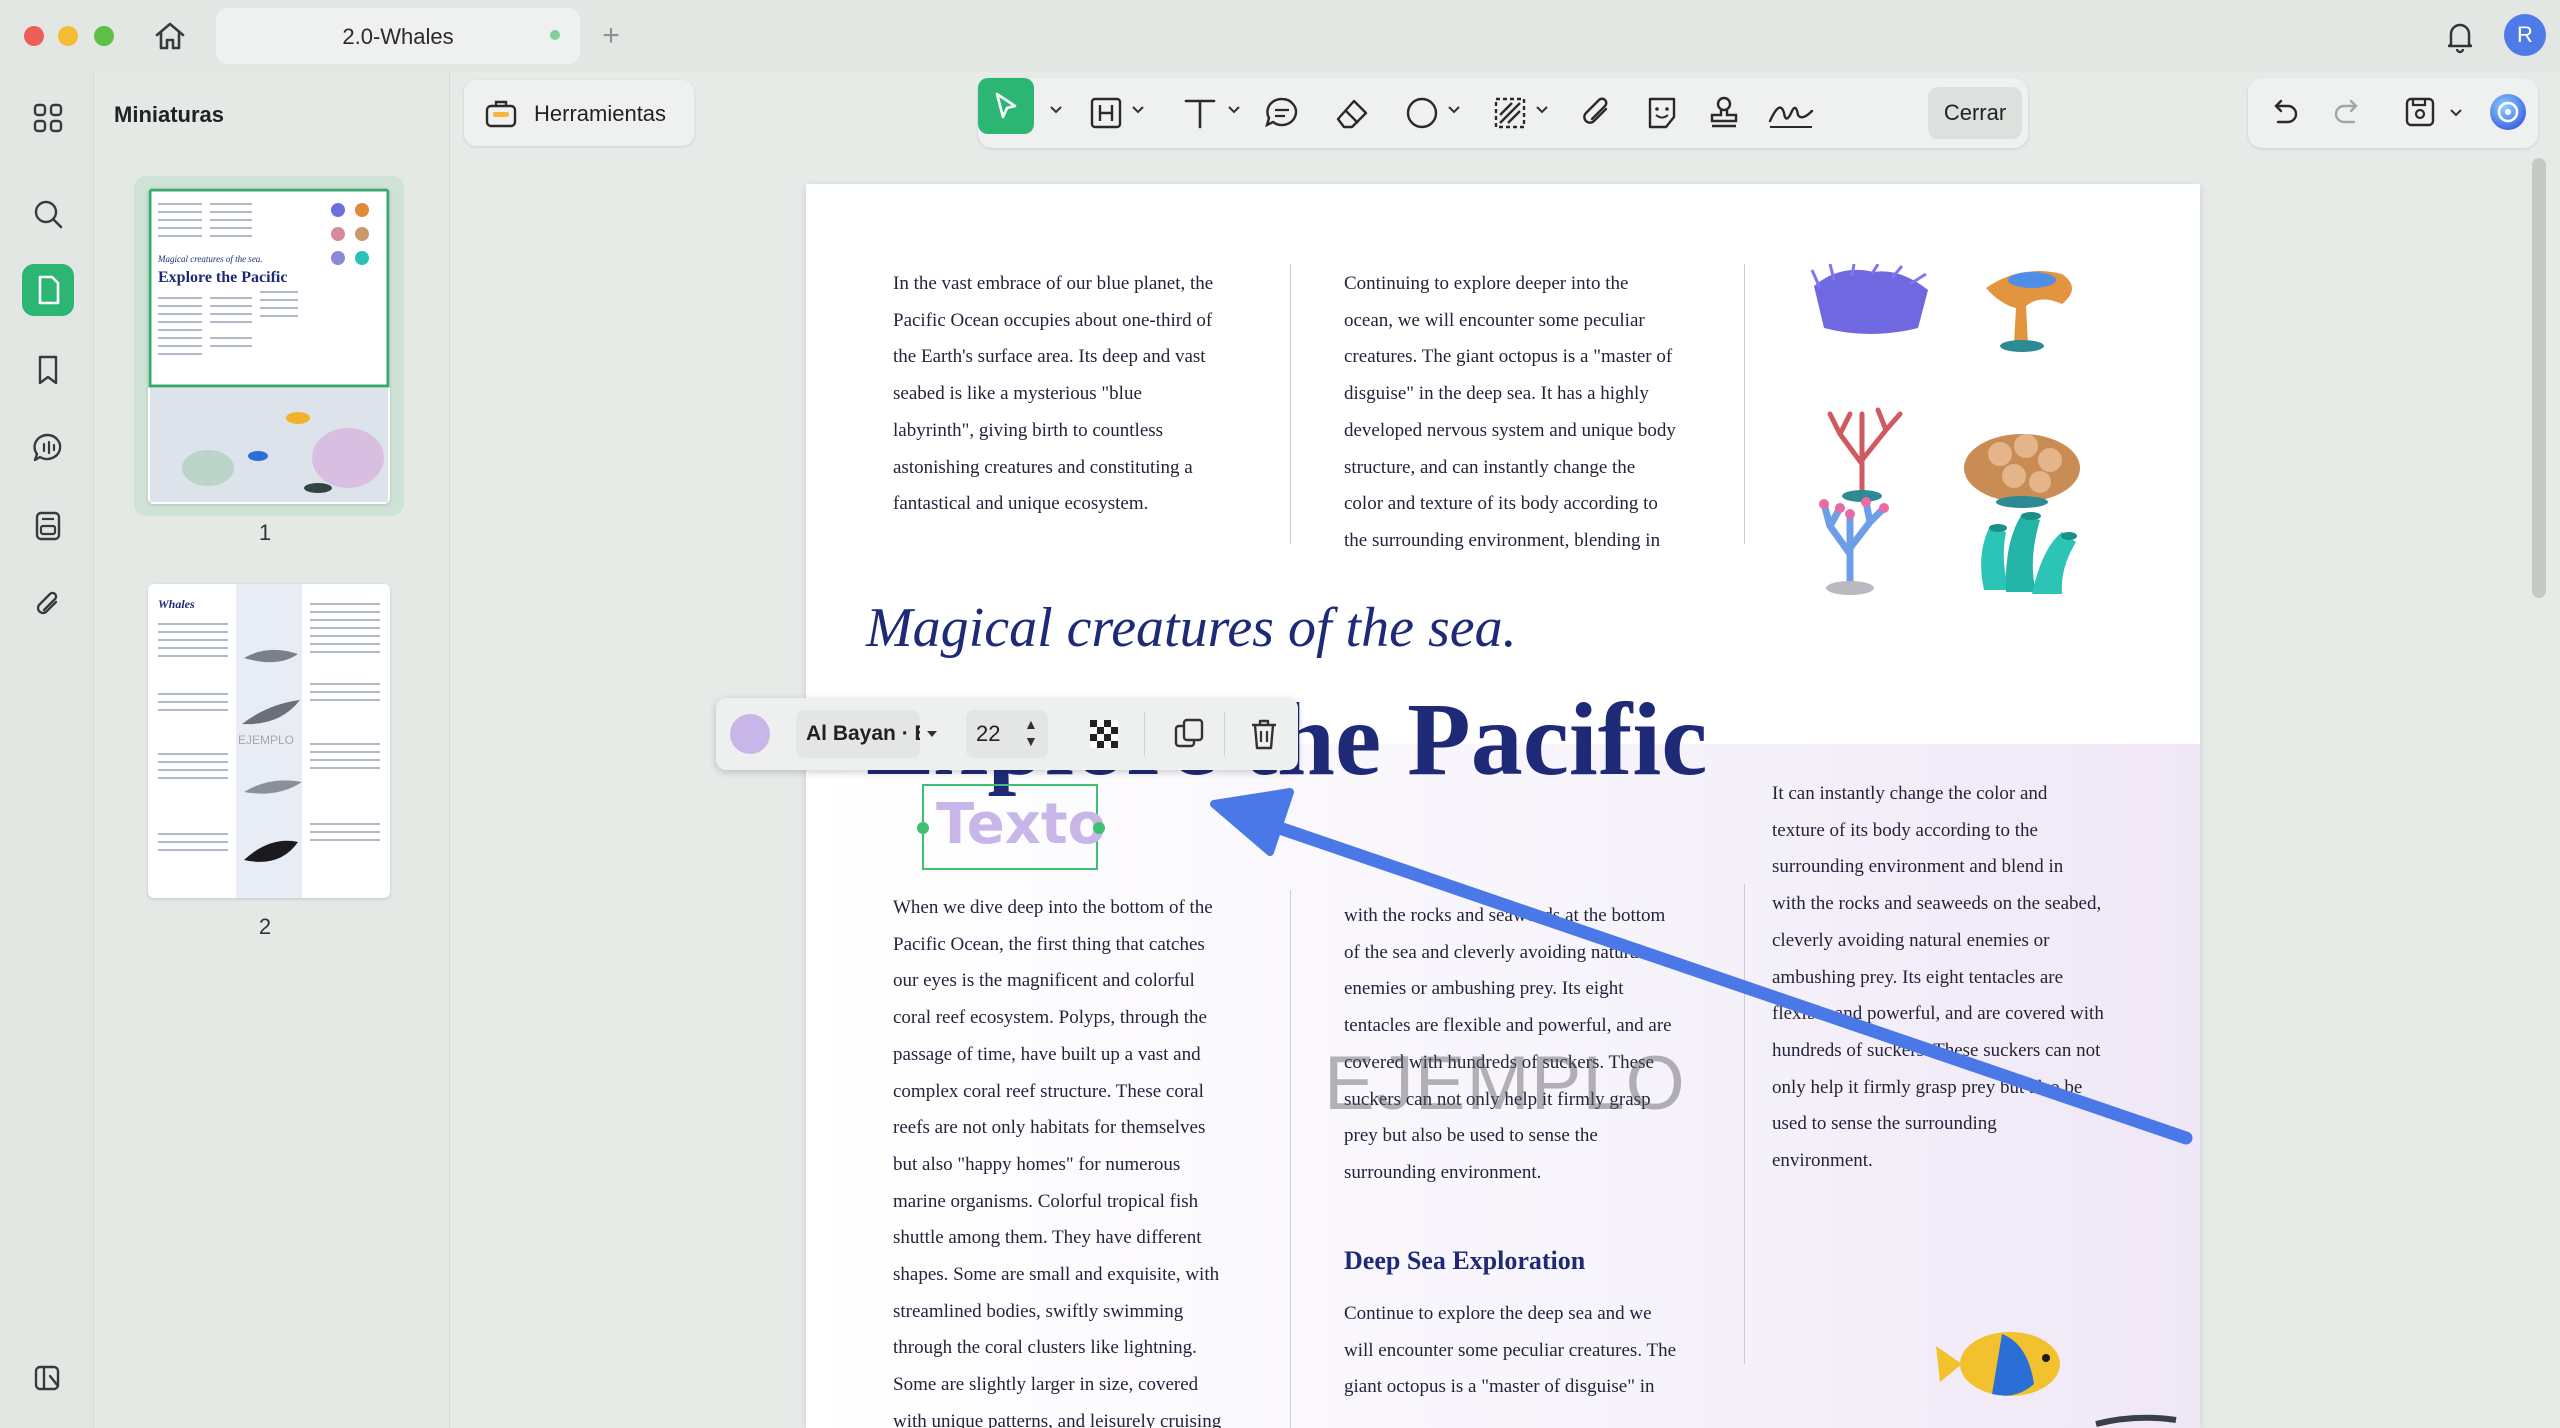 The width and height of the screenshot is (2560, 1428). What do you see at coordinates (2539, 378) in the screenshot?
I see `vertical-scrollbar` at bounding box center [2539, 378].